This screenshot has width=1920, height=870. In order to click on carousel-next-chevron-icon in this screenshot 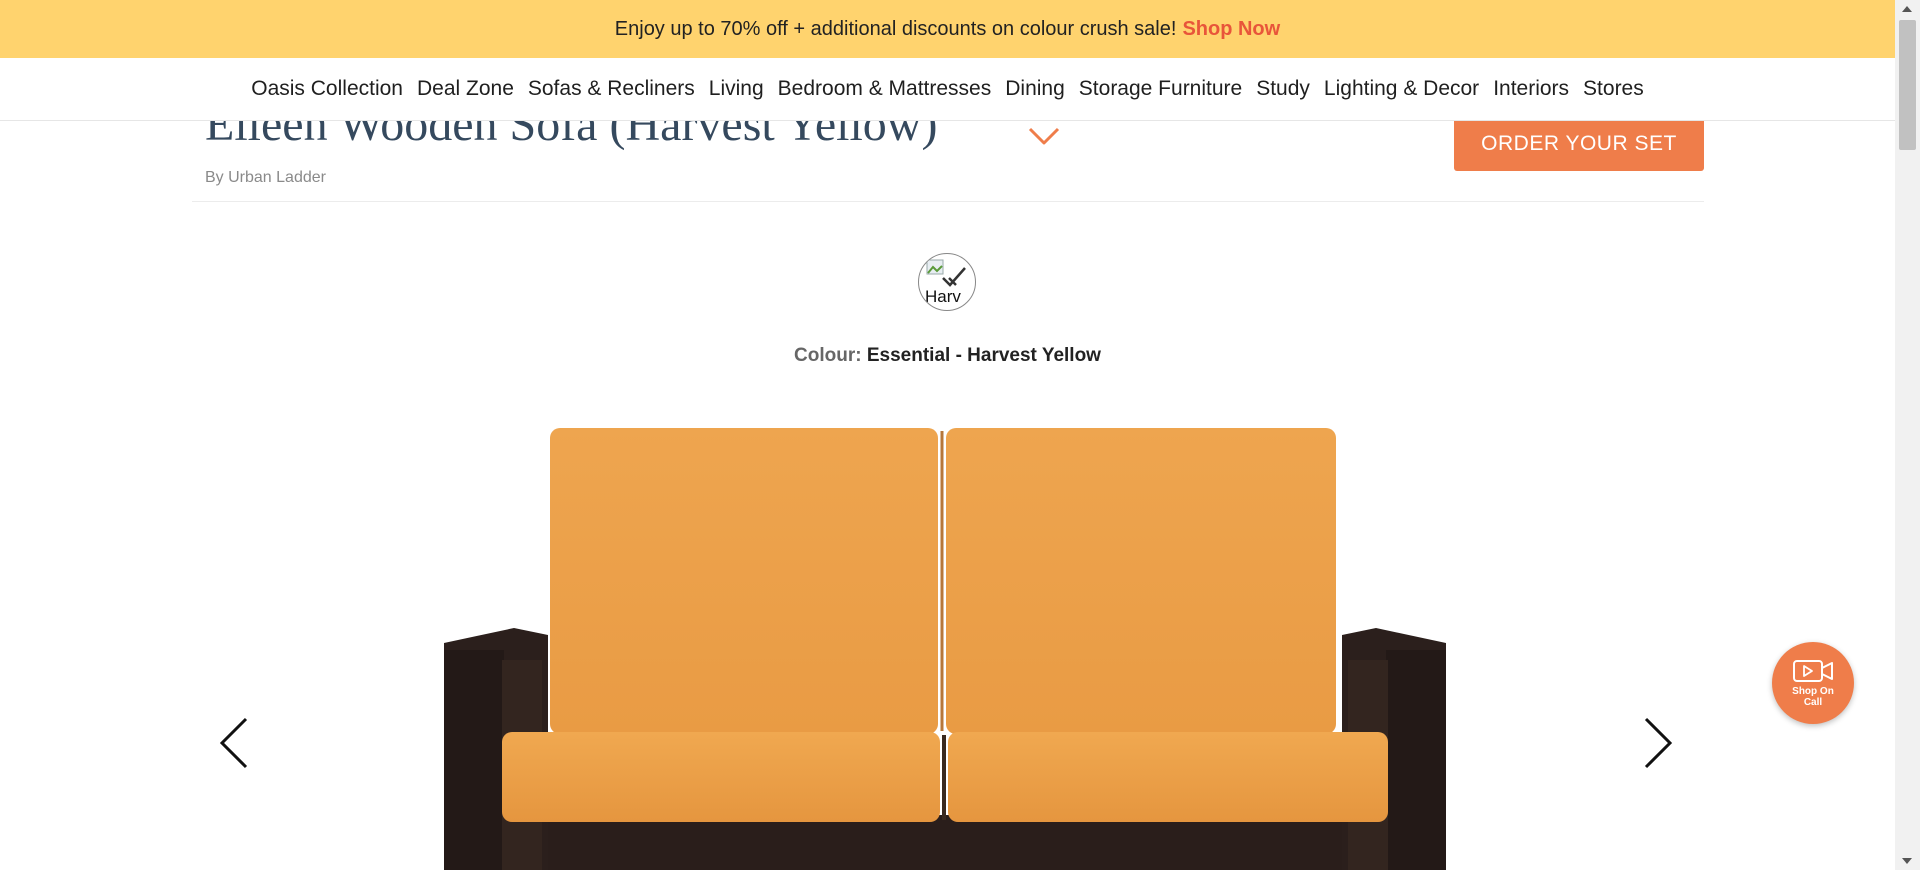, I will do `click(1658, 743)`.